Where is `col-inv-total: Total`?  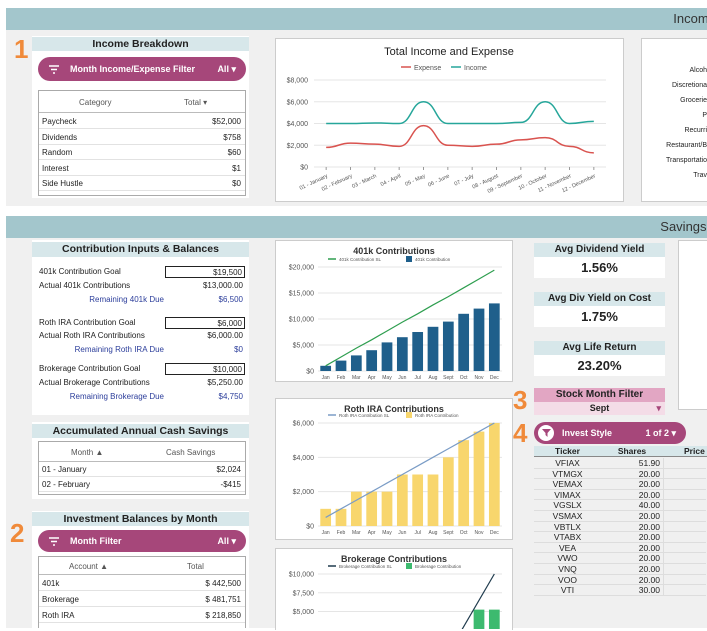
col-inv-total: Total is located at coordinates (195, 566).